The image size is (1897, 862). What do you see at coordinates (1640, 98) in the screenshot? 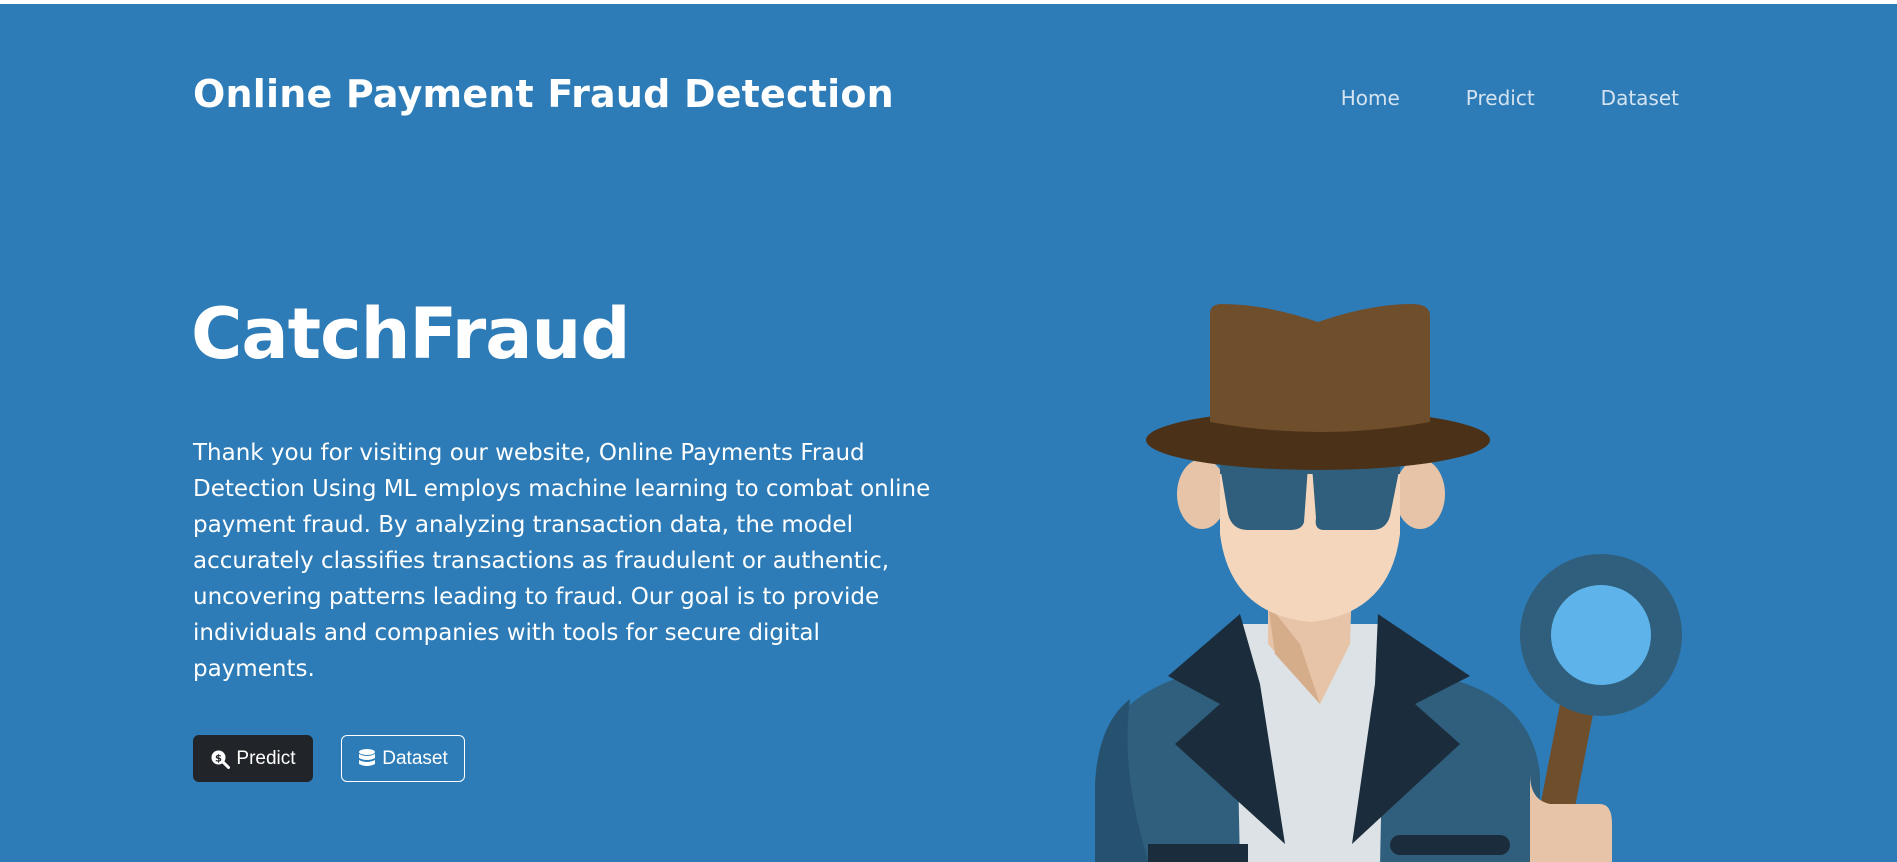
I see `nav-dataset-link: Dataset` at bounding box center [1640, 98].